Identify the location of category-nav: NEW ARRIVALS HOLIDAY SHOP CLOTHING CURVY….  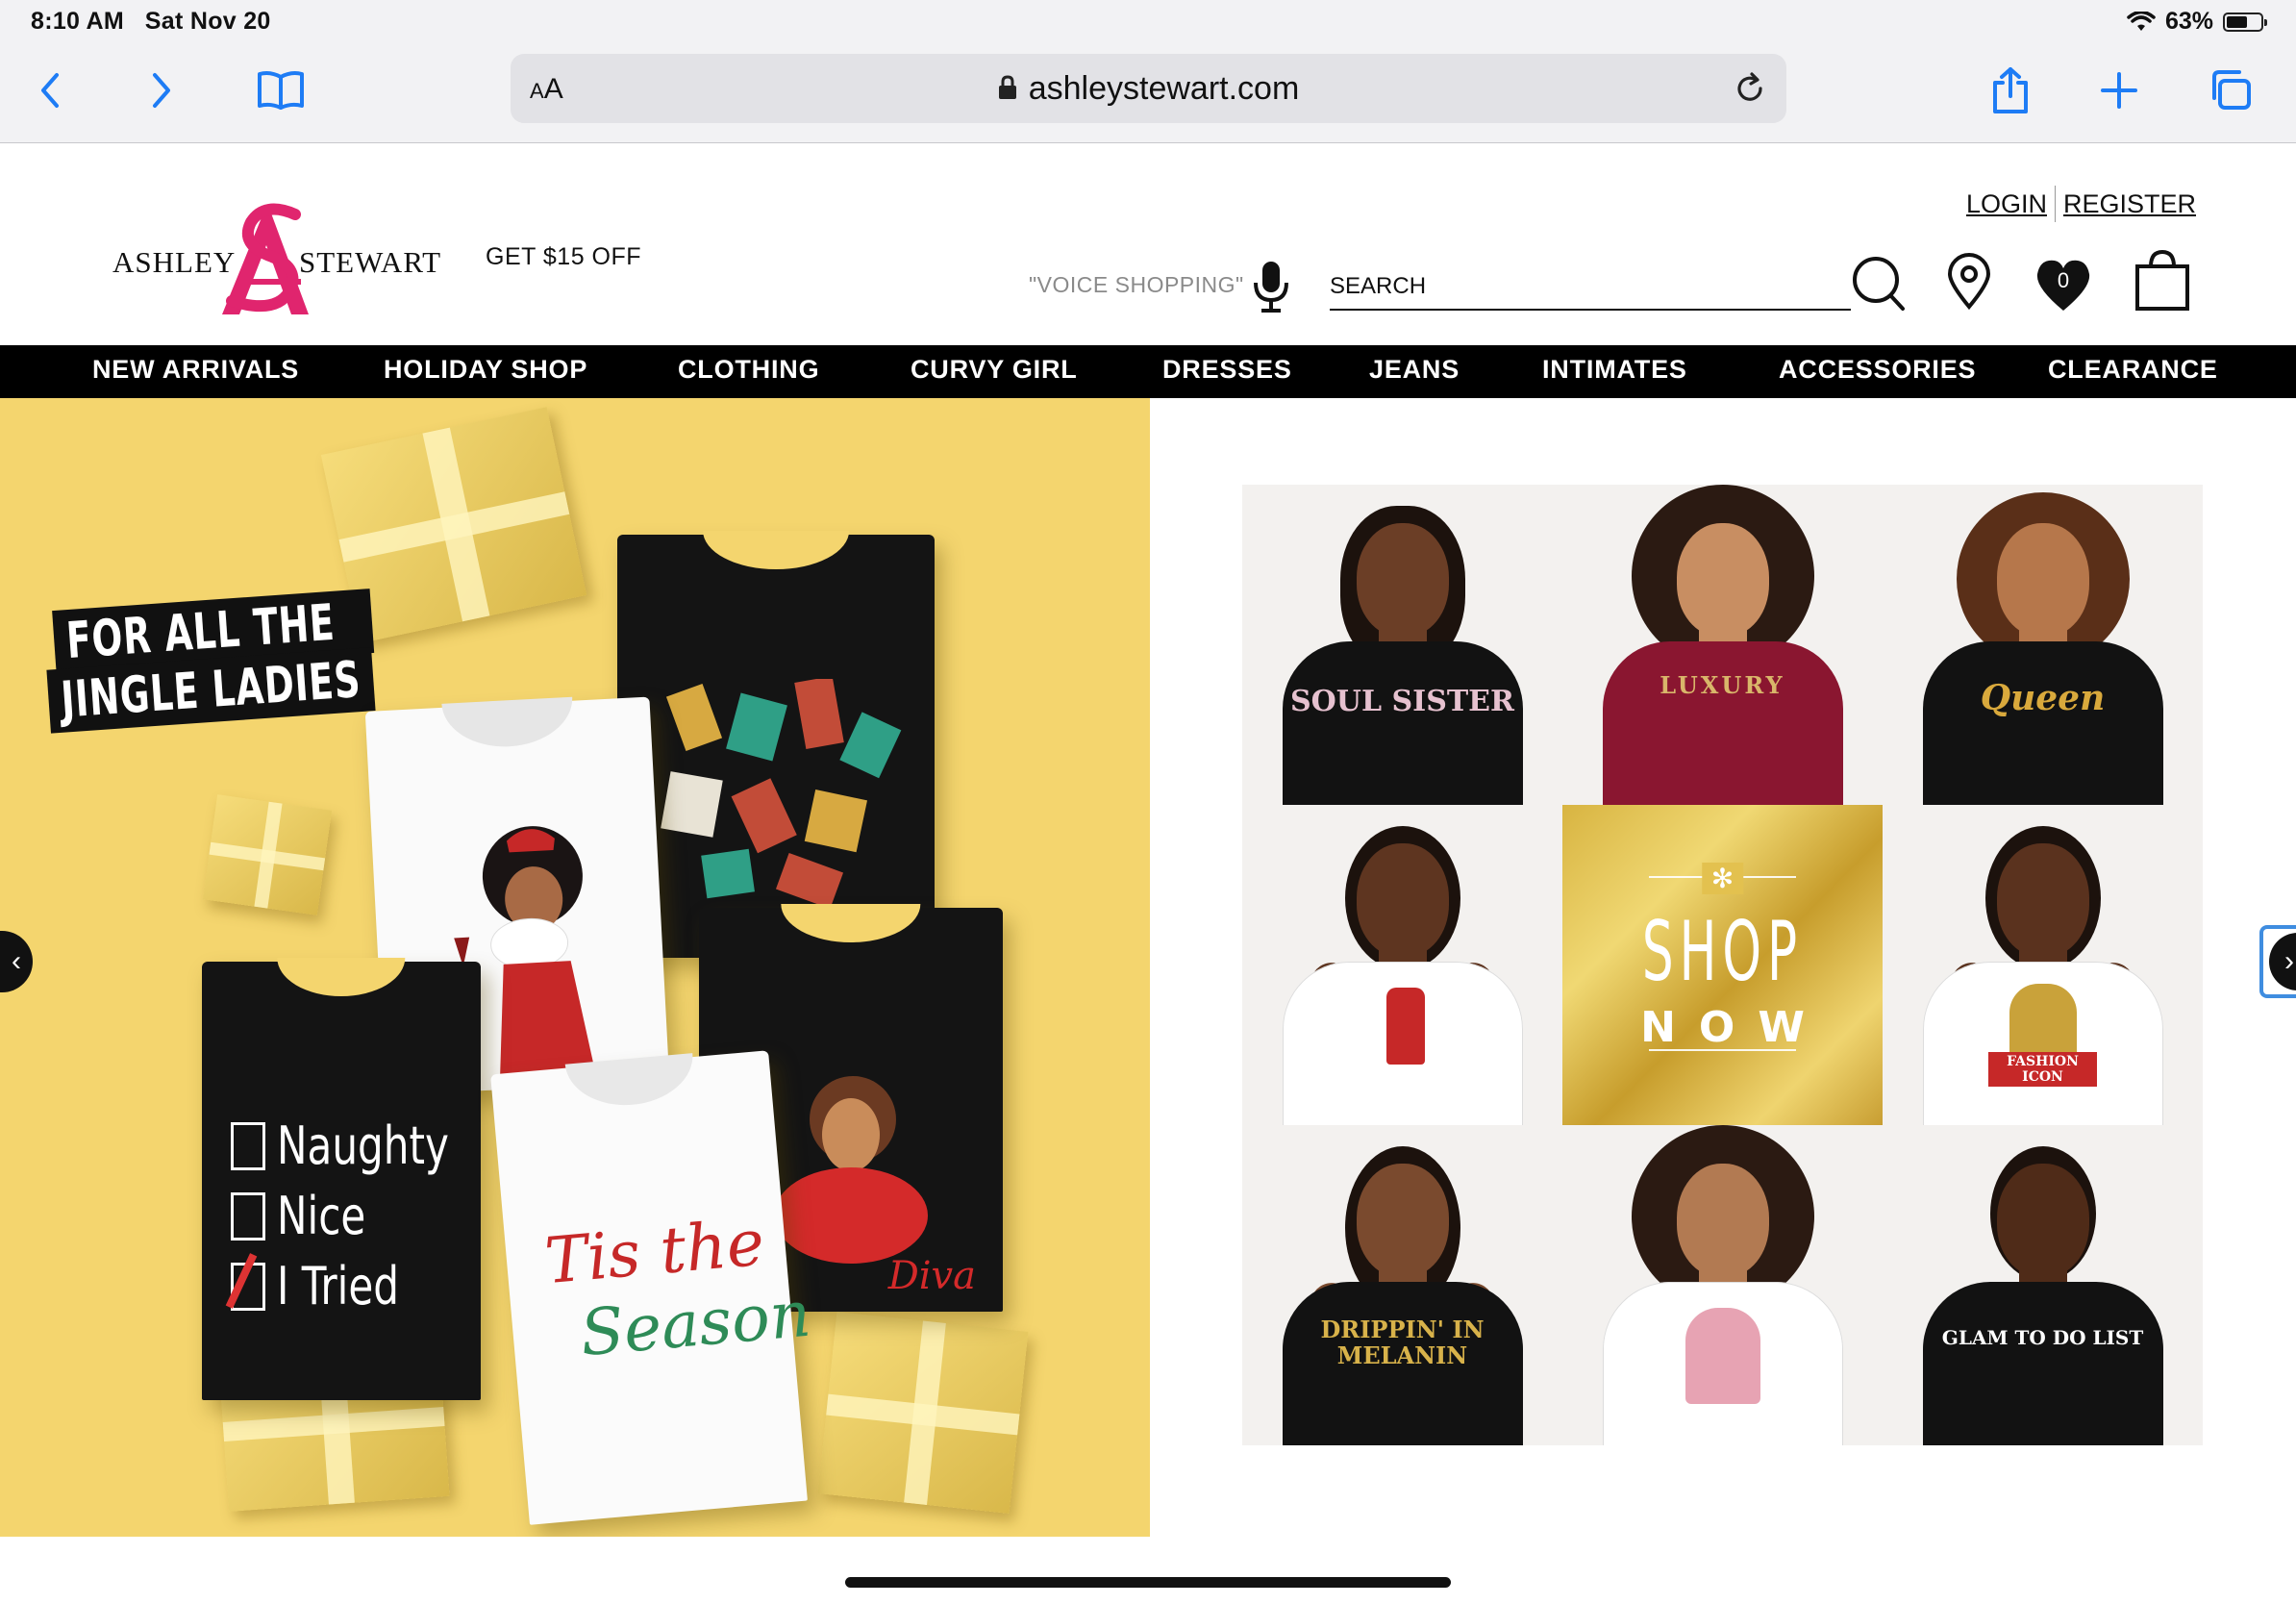
(1148, 371).